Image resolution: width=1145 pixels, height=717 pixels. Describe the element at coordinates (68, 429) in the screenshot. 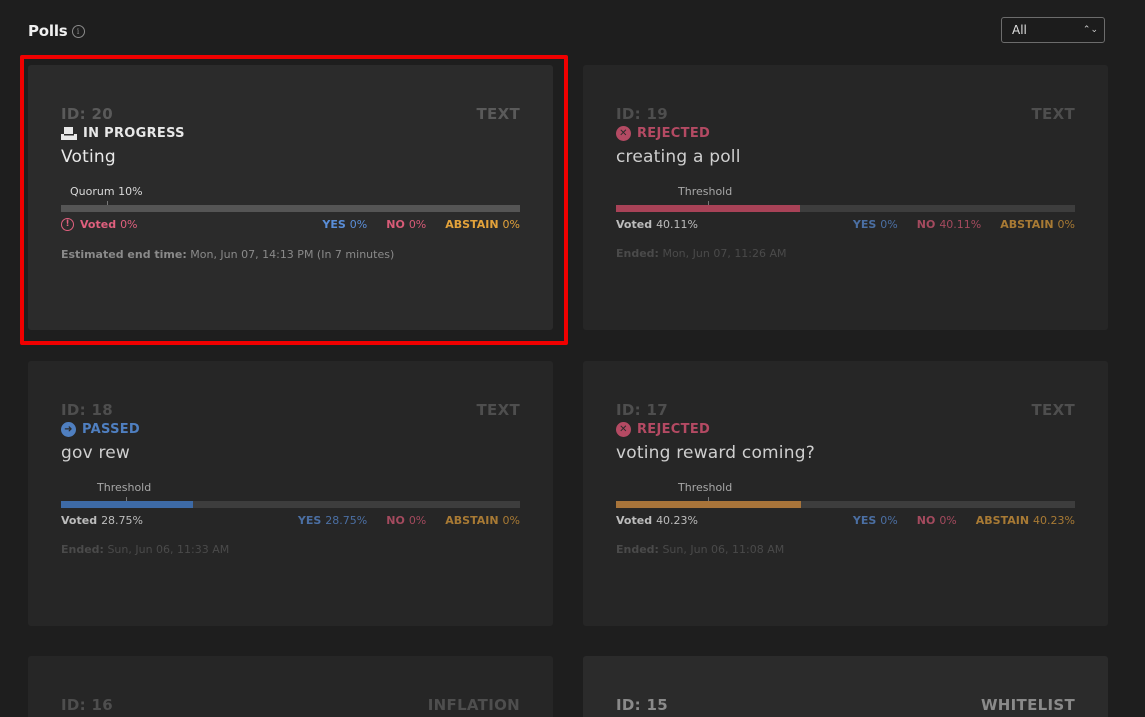

I see `arrow-circle-icon: ➜` at that location.